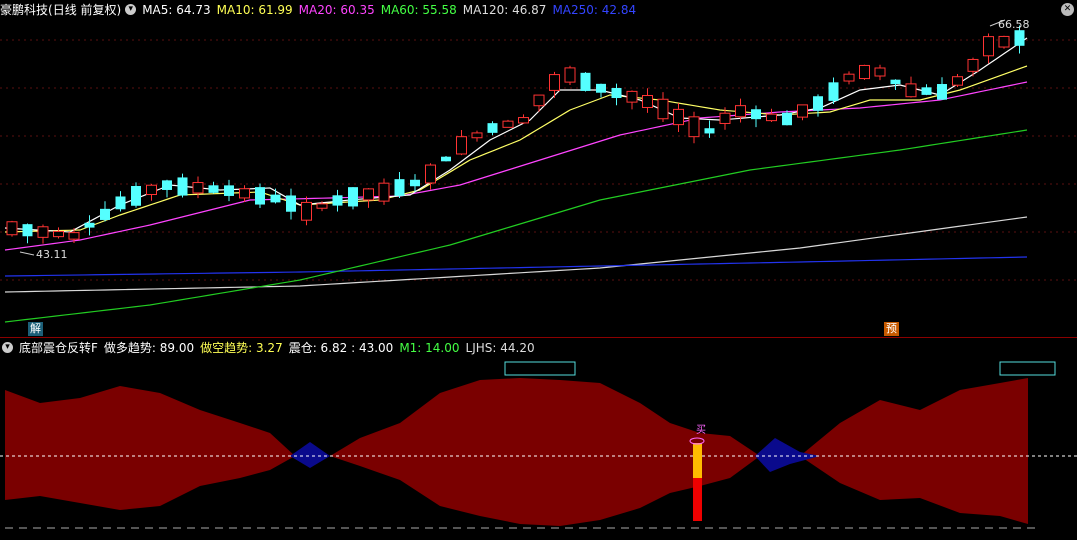  What do you see at coordinates (594, 10) in the screenshot?
I see `ma-value-5: MA250: 42.84` at bounding box center [594, 10].